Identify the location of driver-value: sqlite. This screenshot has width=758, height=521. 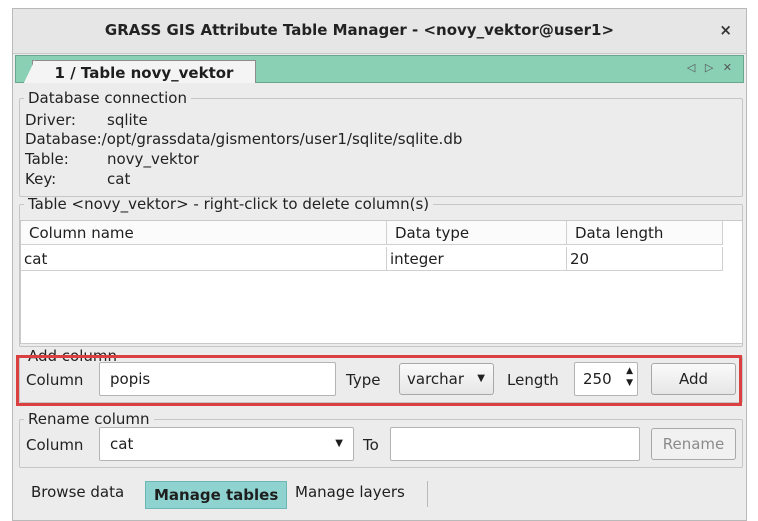
(127, 120).